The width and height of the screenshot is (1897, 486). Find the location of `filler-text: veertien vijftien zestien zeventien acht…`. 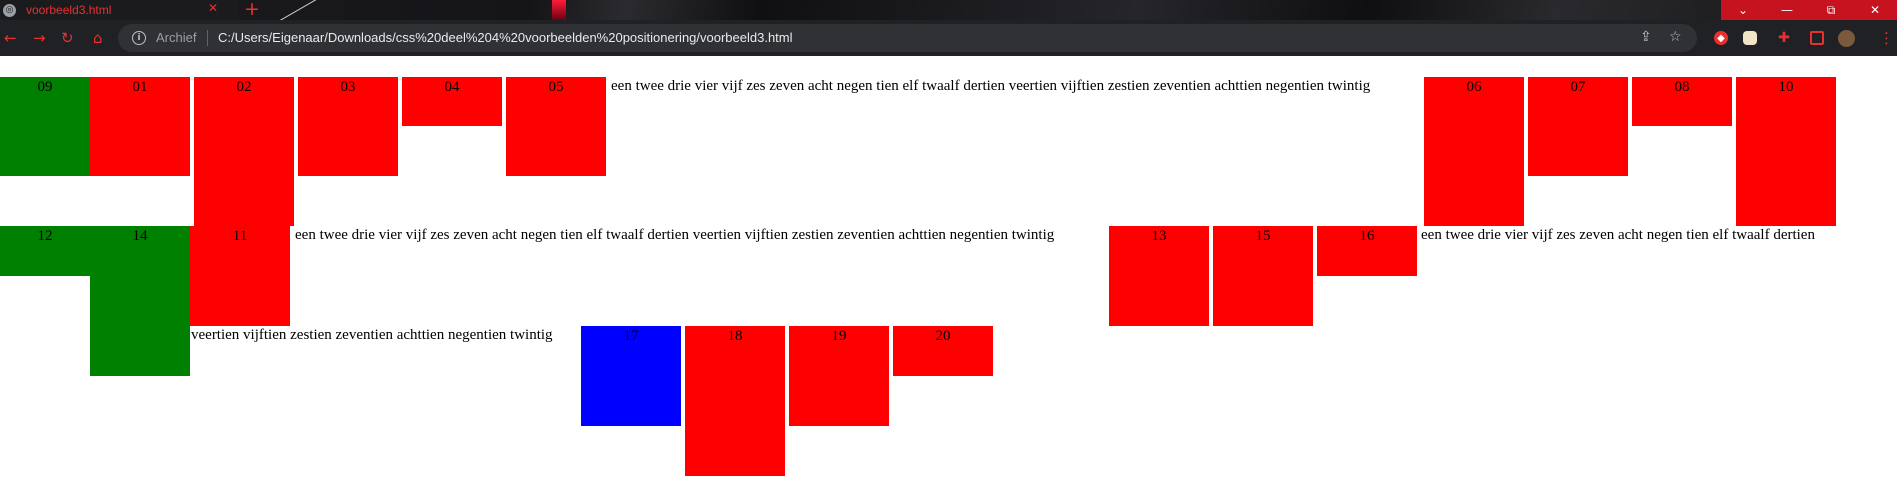

filler-text: veertien vijftien zestien zeventien acht… is located at coordinates (372, 335).